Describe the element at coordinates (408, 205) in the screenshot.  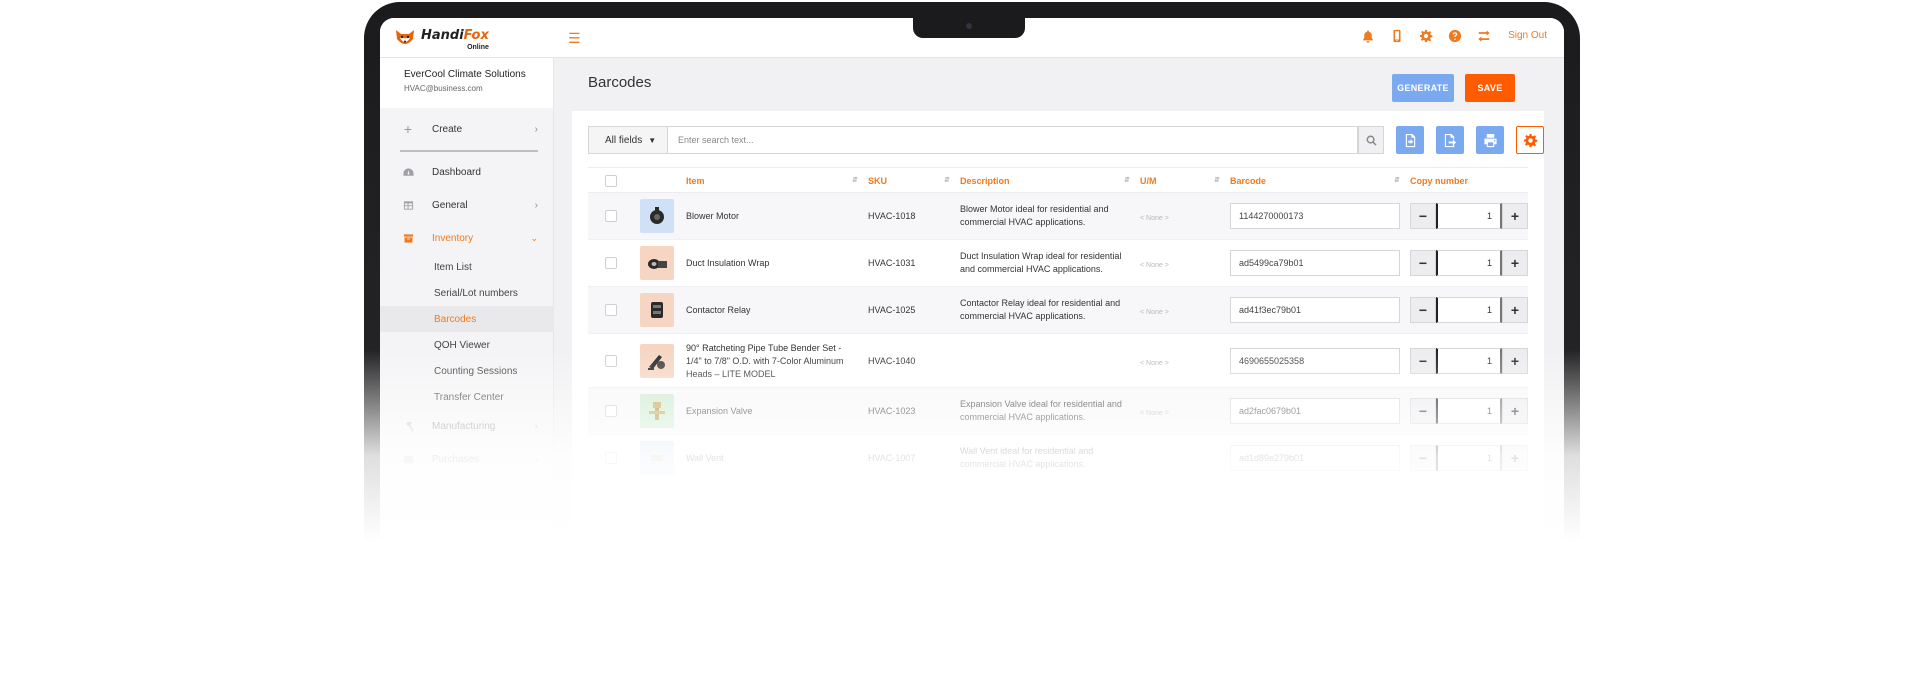
I see `table-icon` at that location.